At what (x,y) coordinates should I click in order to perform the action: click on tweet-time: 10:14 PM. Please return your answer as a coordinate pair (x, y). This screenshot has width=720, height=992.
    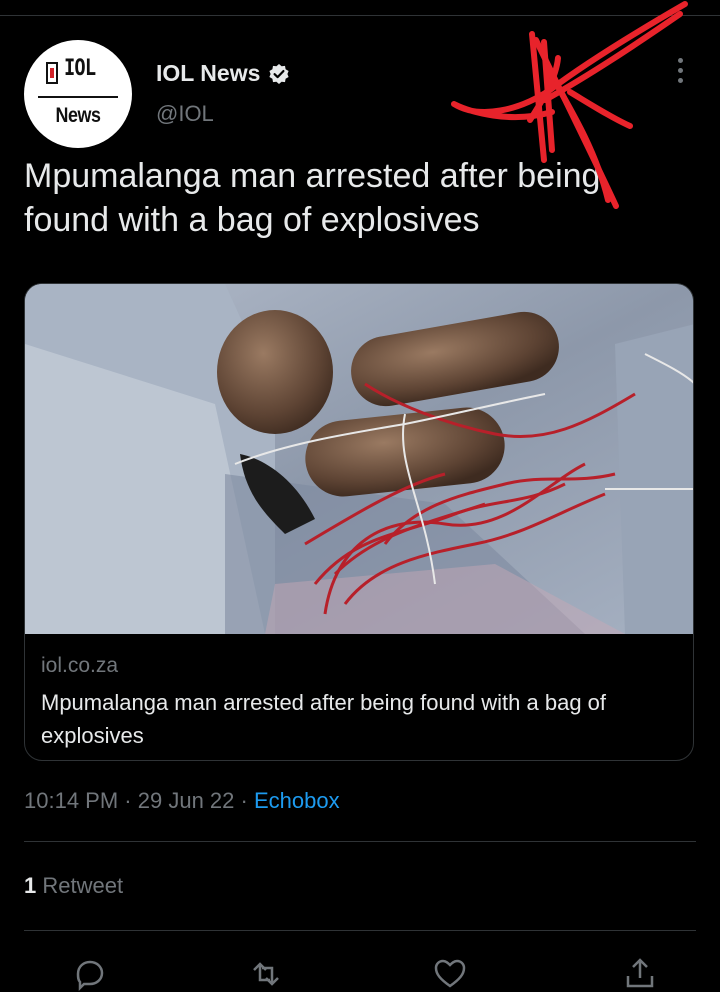
    Looking at the image, I should click on (71, 800).